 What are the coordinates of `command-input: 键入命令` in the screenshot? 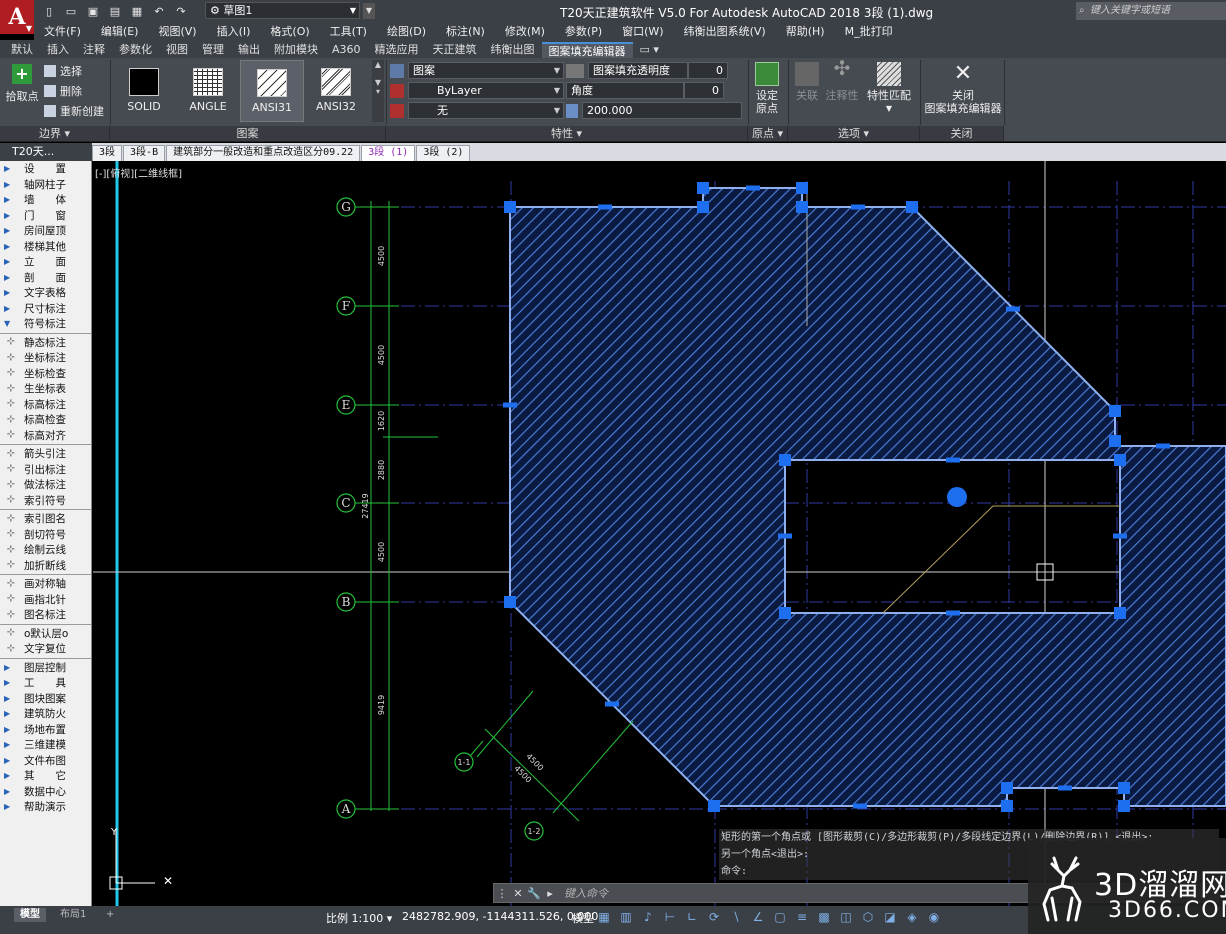 It's located at (586, 893).